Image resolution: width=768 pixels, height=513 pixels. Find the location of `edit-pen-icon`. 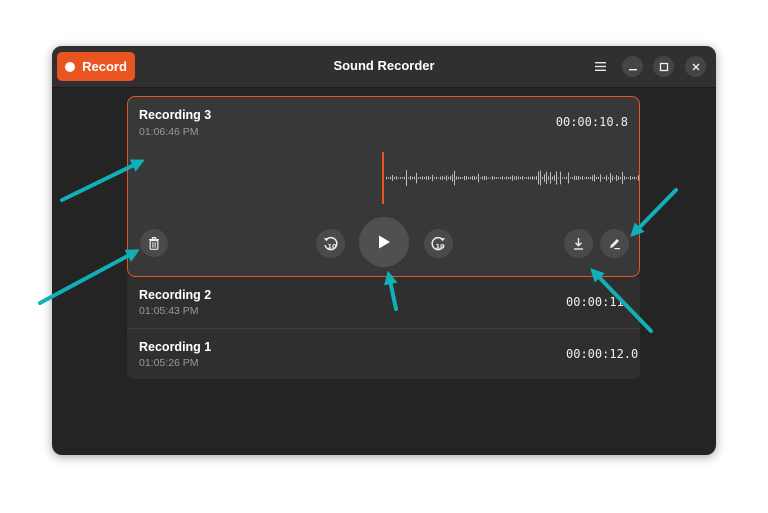

edit-pen-icon is located at coordinates (615, 244).